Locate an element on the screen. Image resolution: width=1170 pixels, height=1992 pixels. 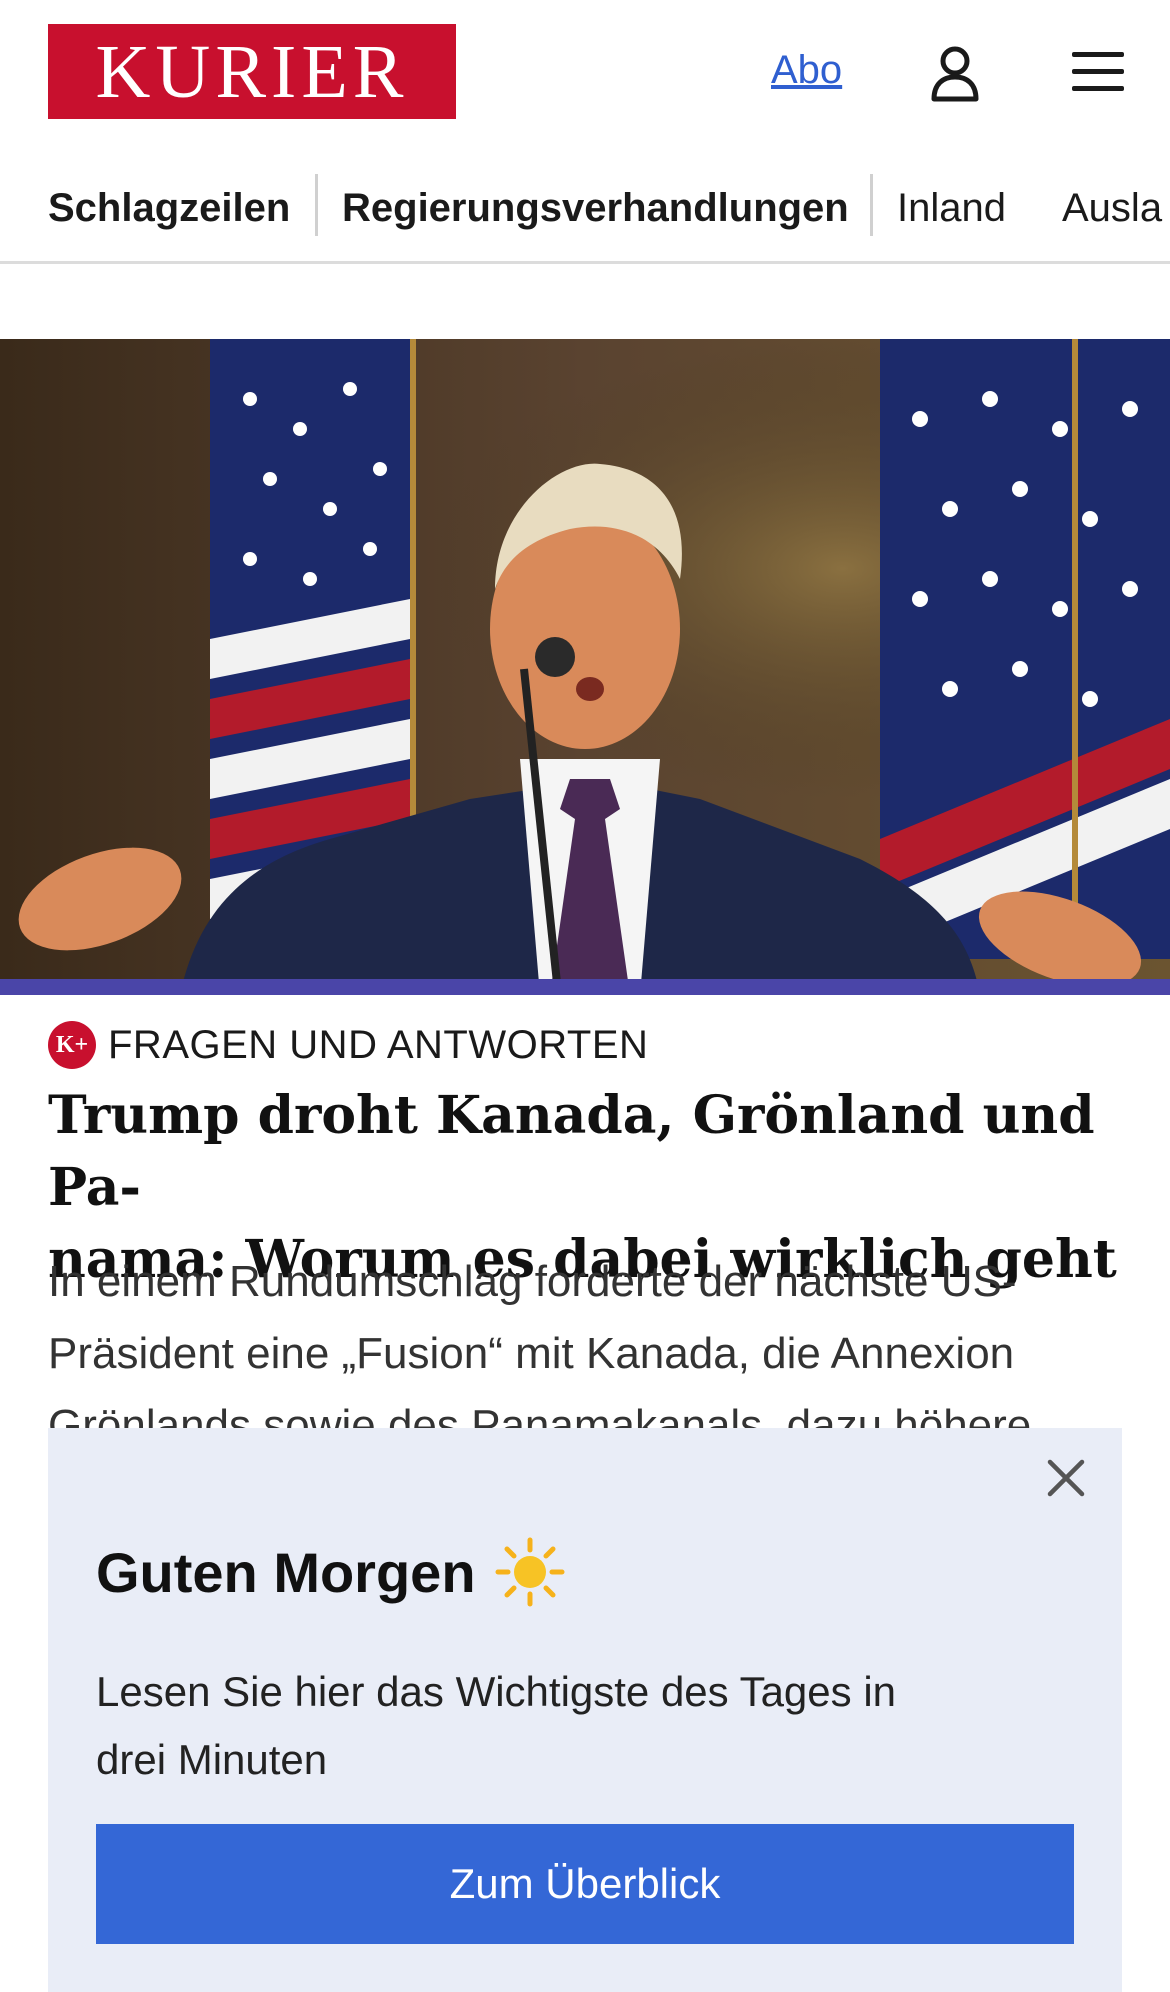
kurier-logo: KURIER is located at coordinates (252, 71).